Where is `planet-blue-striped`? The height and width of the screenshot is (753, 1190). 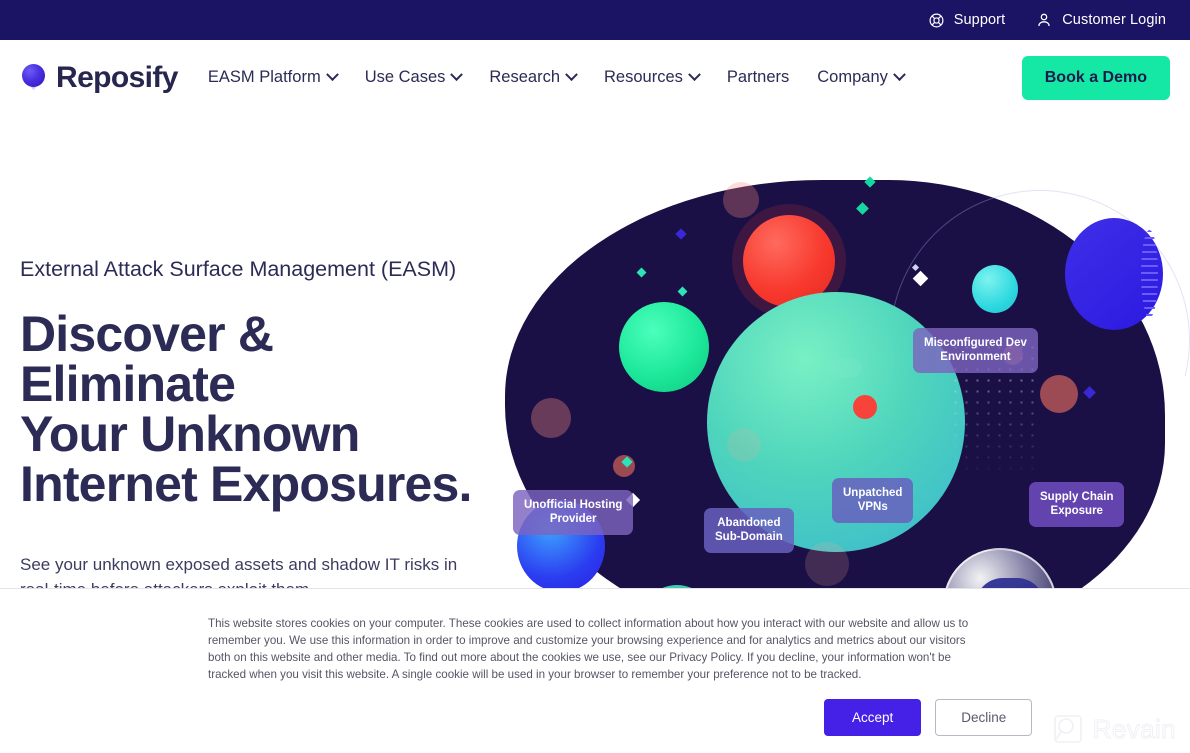 planet-blue-striped is located at coordinates (1114, 274).